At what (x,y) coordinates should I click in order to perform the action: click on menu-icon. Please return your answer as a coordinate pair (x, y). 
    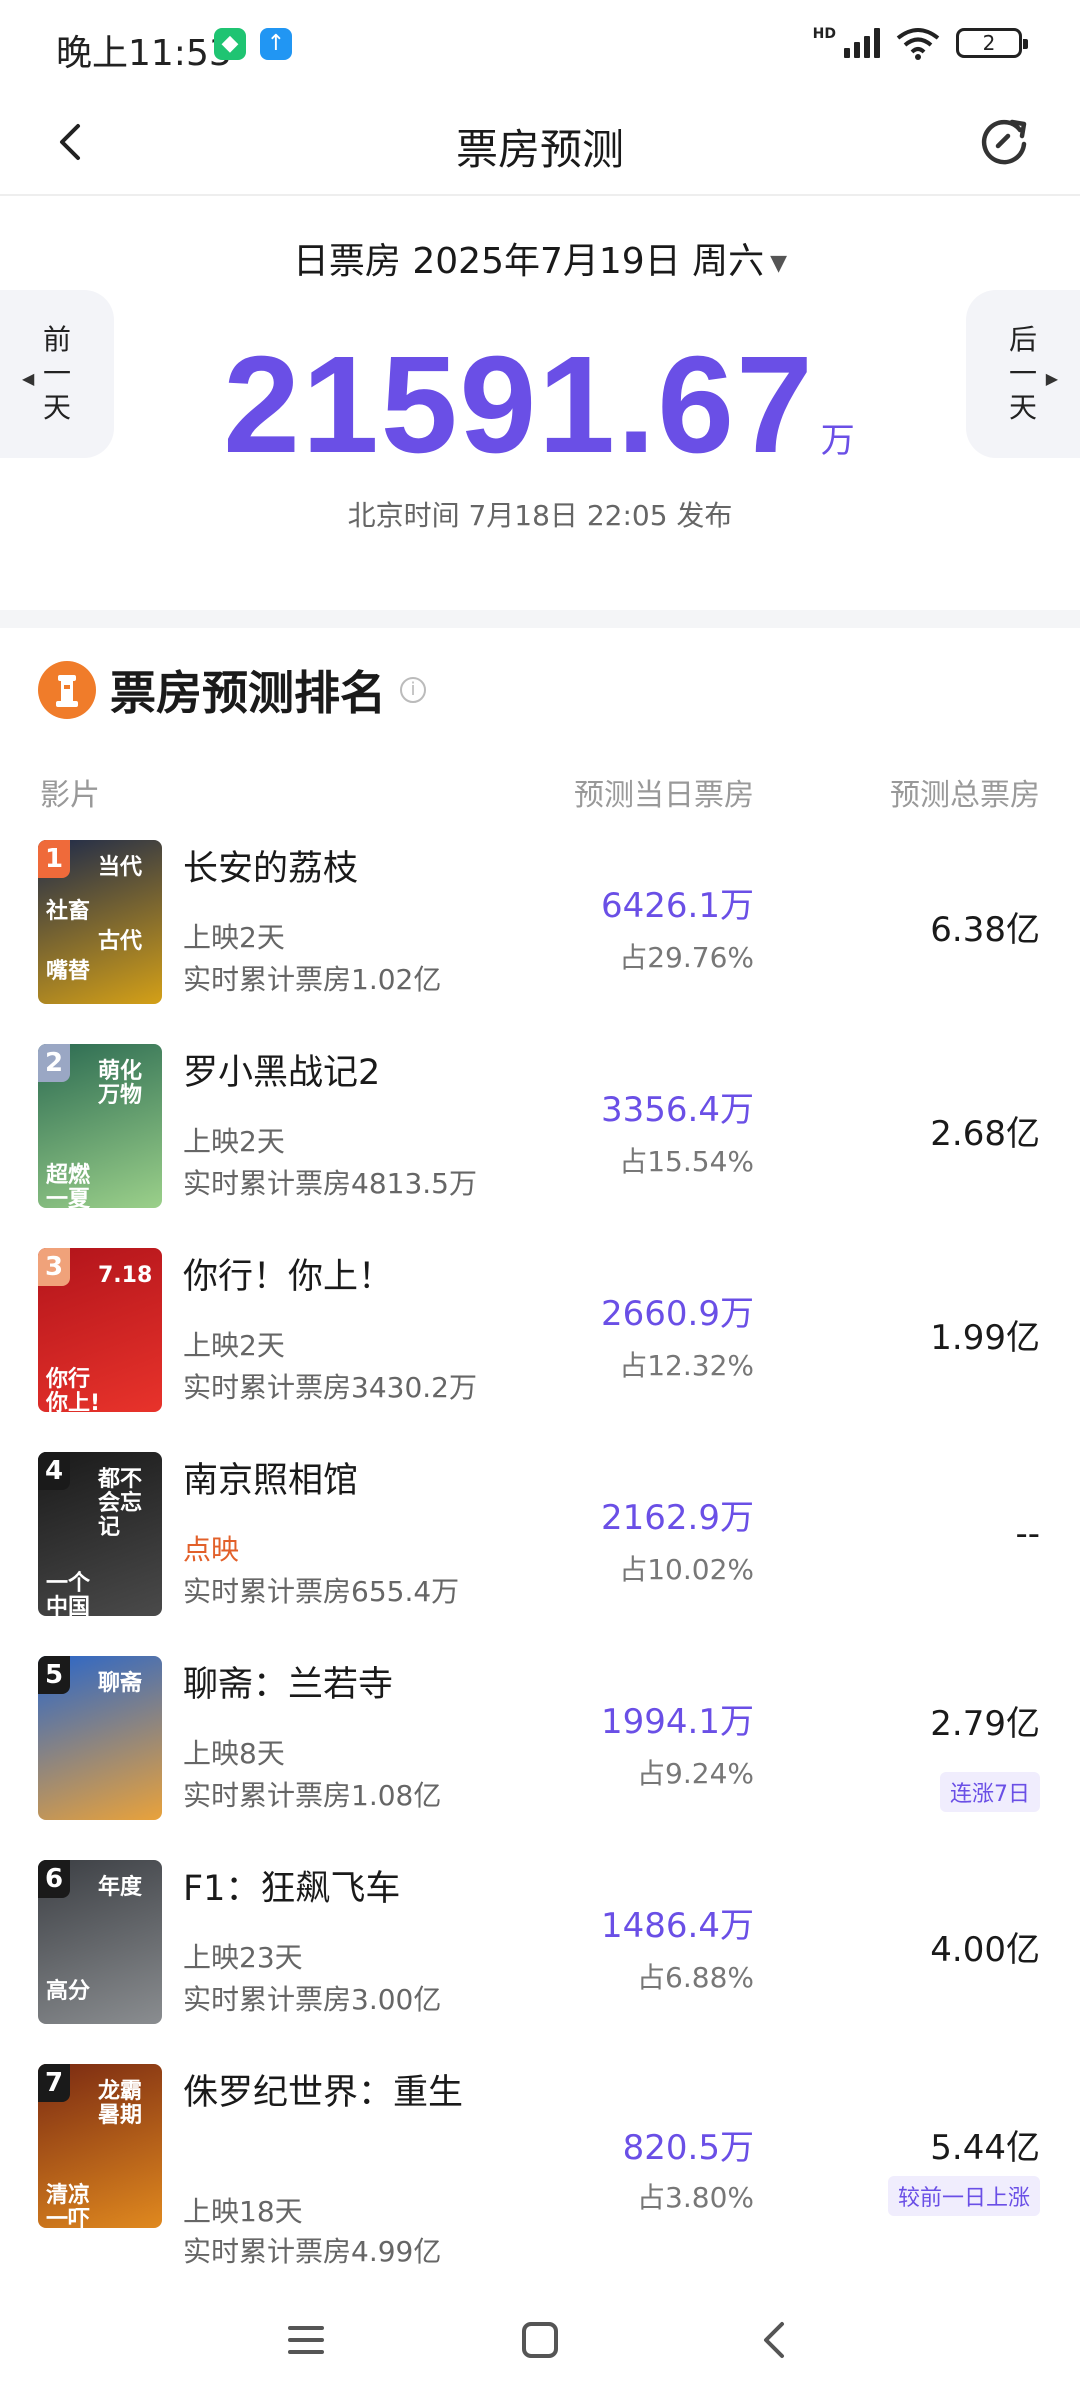
    Looking at the image, I should click on (306, 2340).